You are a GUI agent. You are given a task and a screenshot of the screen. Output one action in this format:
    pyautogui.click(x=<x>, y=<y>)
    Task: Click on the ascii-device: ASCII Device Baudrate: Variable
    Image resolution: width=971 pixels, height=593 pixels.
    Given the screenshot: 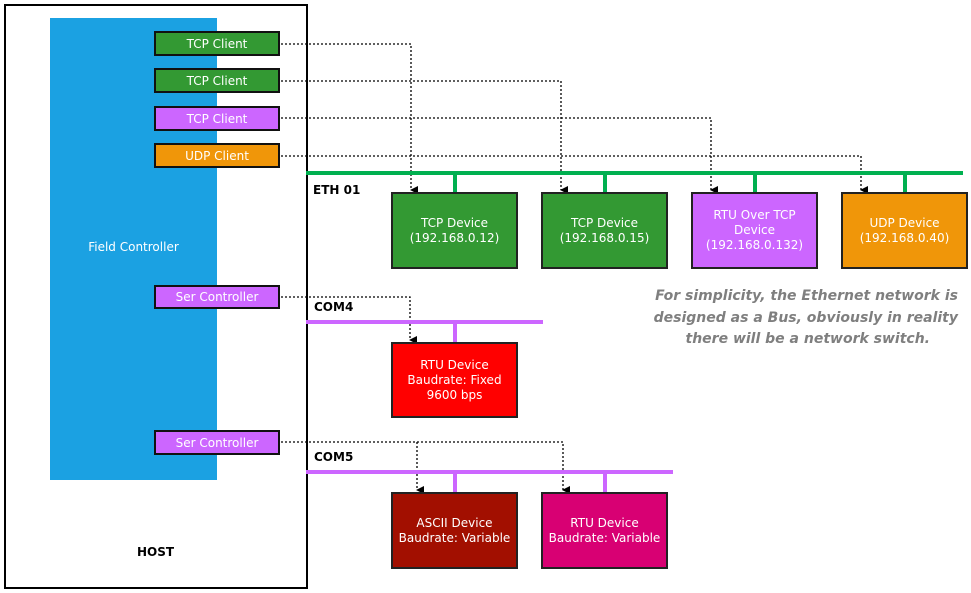 What is the action you would take?
    pyautogui.click(x=454, y=530)
    